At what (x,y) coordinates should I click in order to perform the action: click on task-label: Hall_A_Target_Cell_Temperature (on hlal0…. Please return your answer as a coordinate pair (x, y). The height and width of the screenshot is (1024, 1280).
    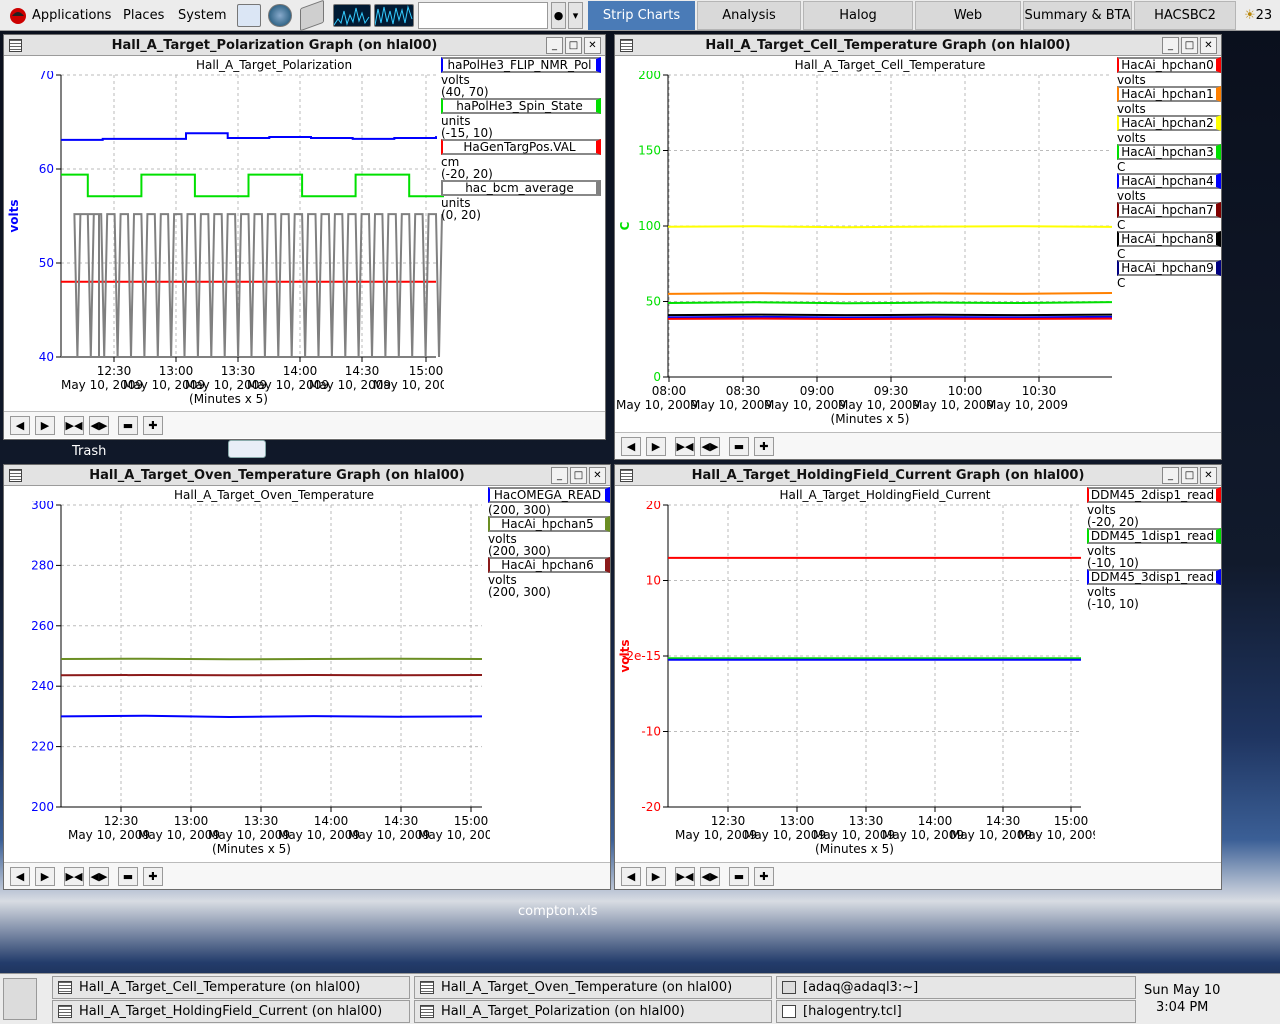
    Looking at the image, I should click on (220, 987).